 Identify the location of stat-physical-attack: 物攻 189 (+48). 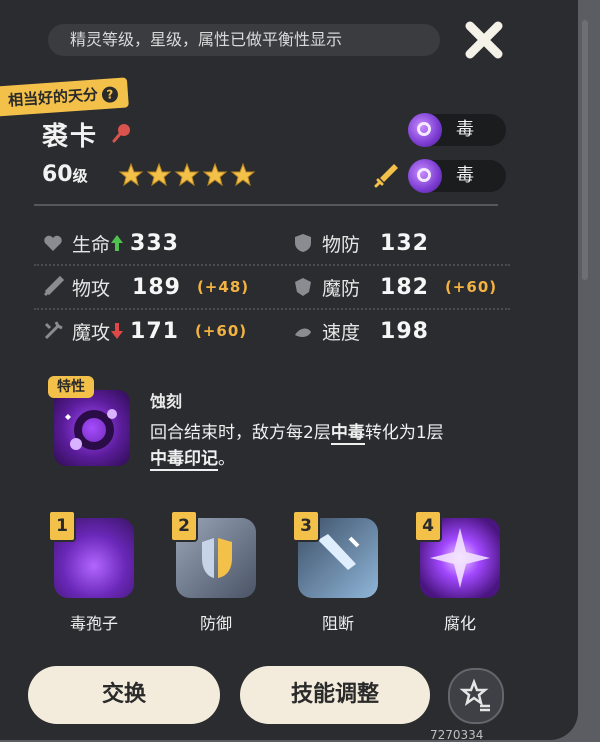
(145, 287).